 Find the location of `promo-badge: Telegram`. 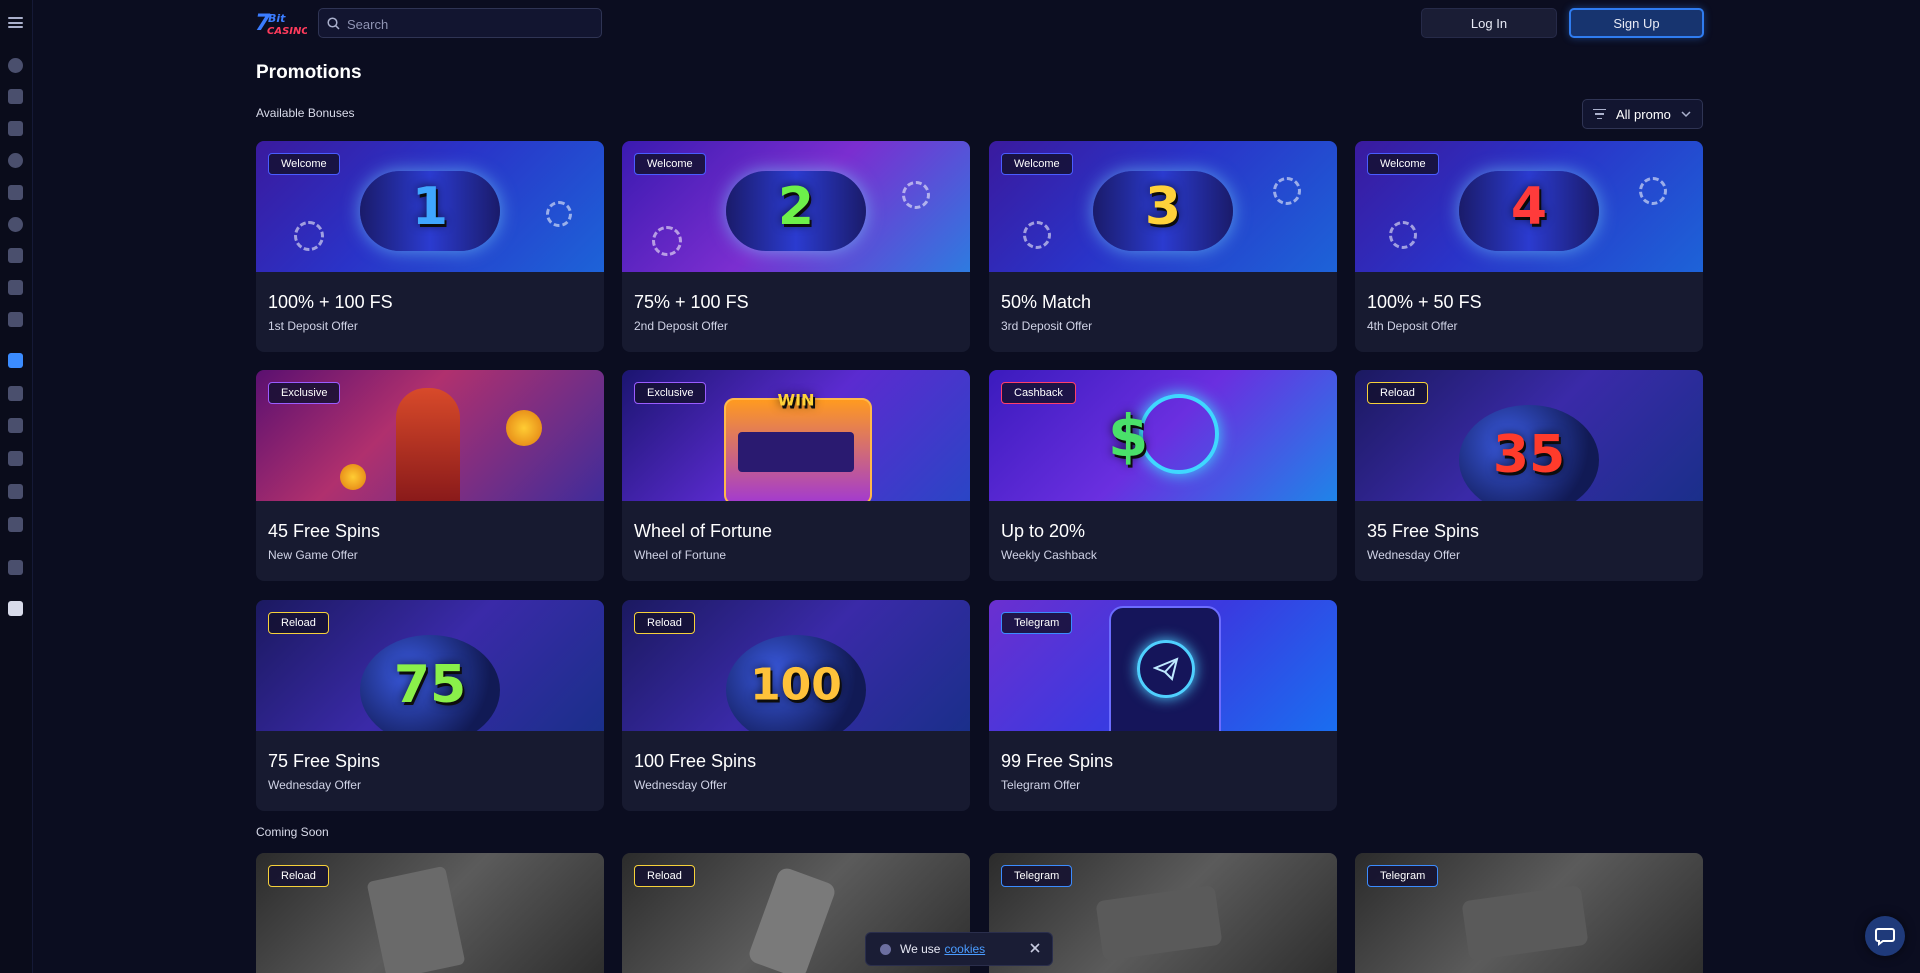

promo-badge: Telegram is located at coordinates (1037, 623).